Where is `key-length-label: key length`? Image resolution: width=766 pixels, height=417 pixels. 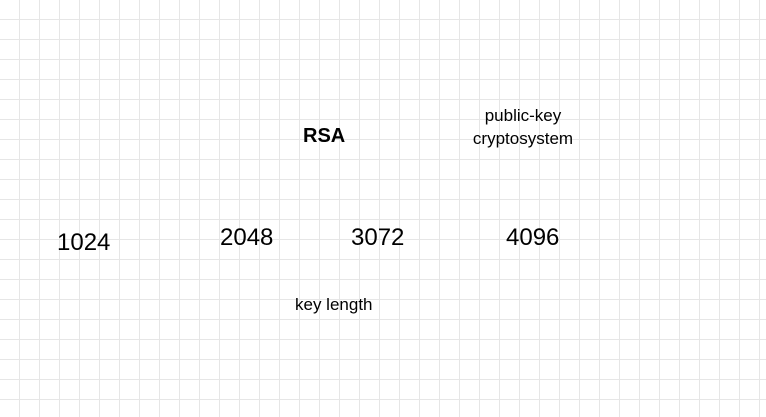 key-length-label: key length is located at coordinates (334, 304).